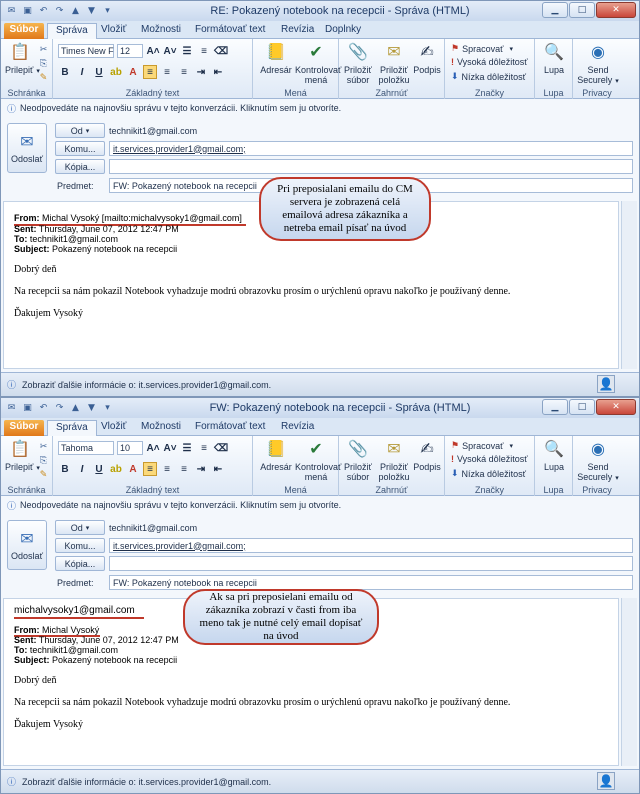 The width and height of the screenshot is (640, 794). I want to click on tab-insert: Vložiť, so click(113, 31).